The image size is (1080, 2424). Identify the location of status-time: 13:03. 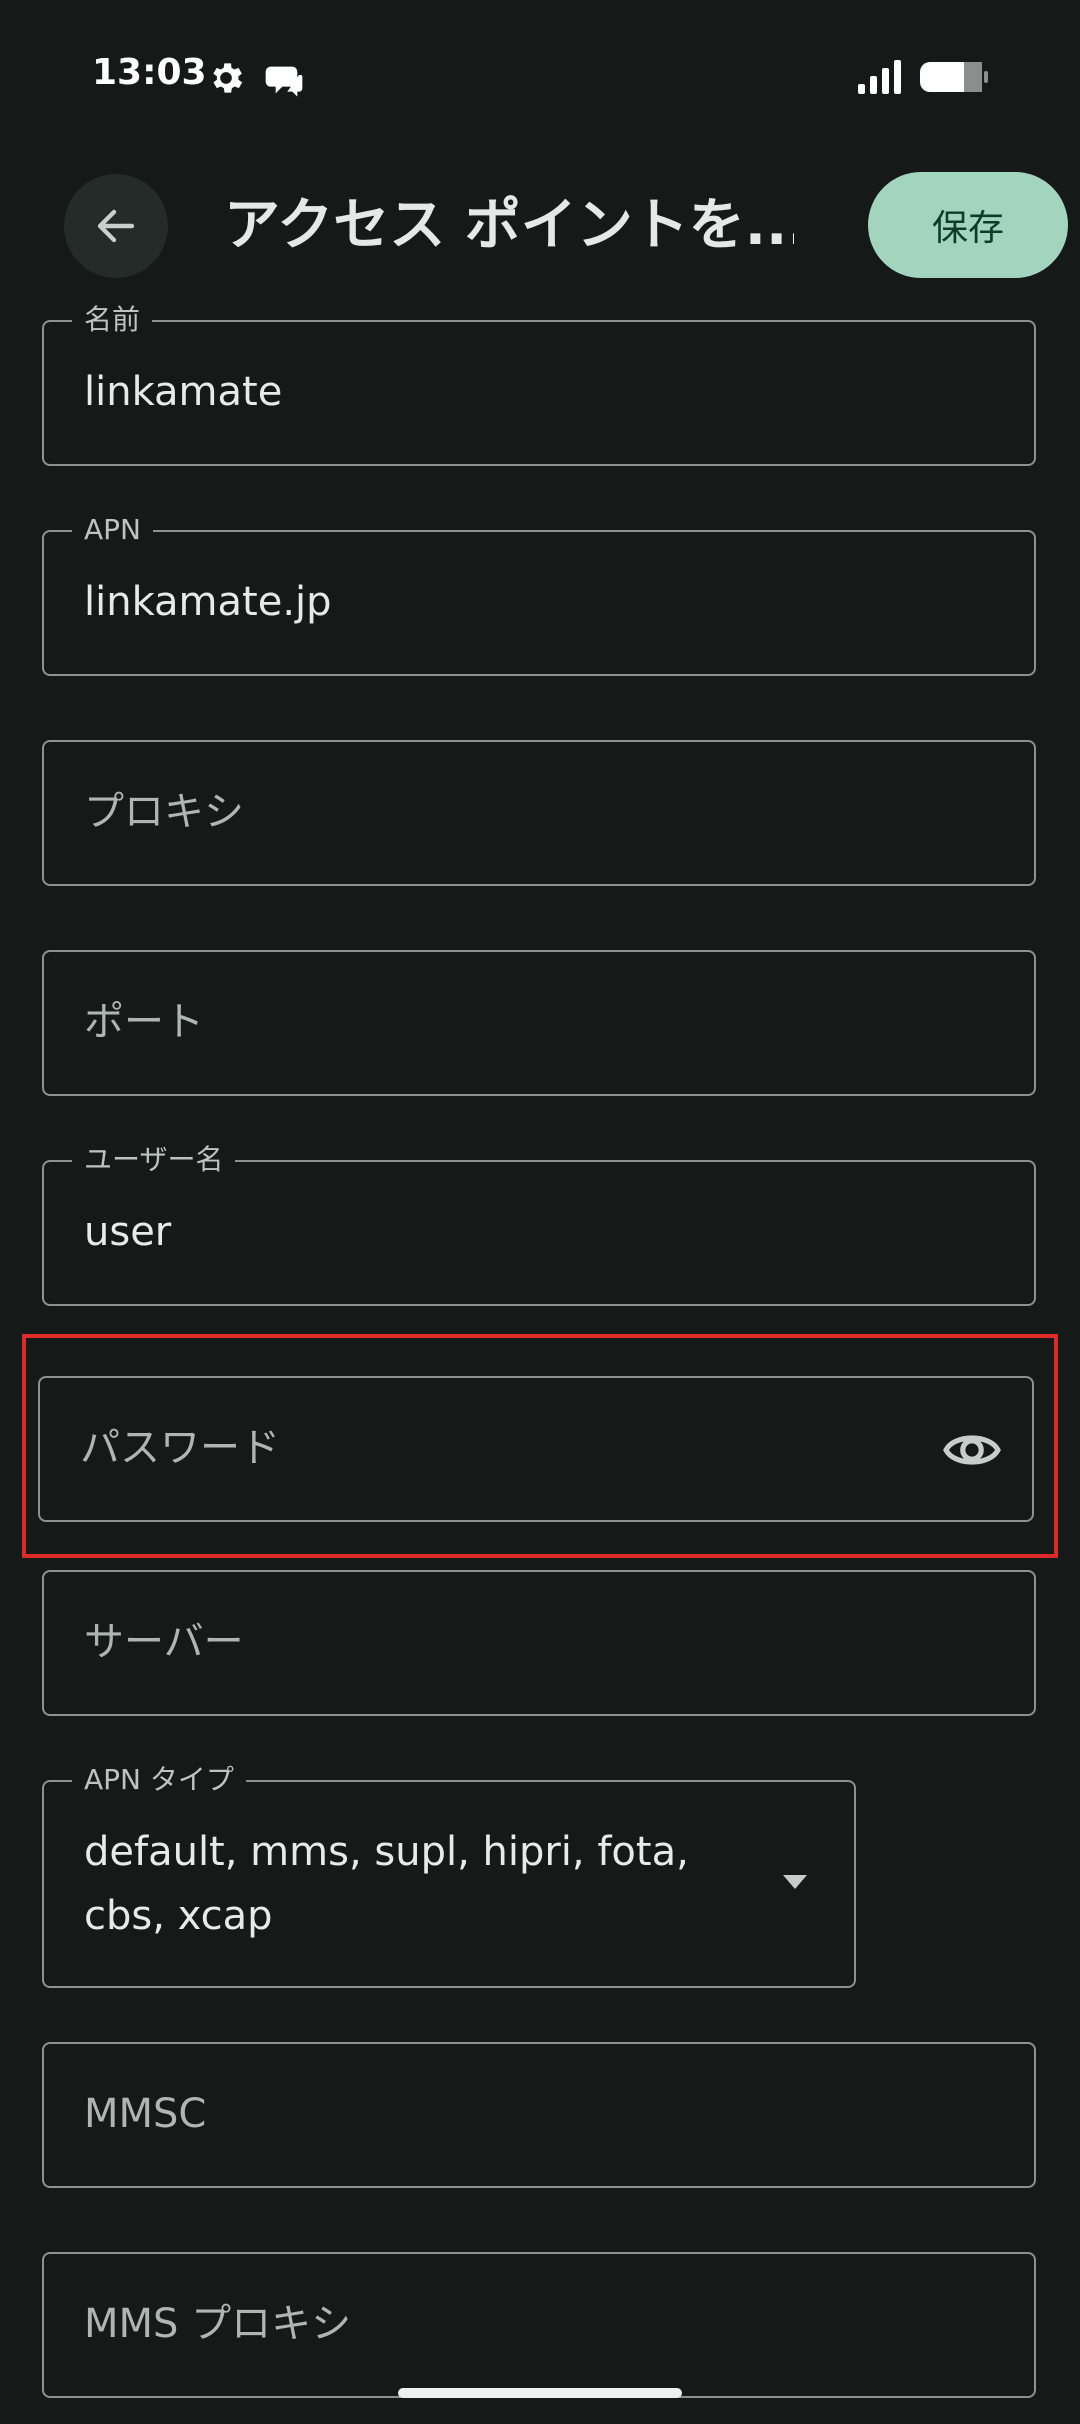
(149, 72).